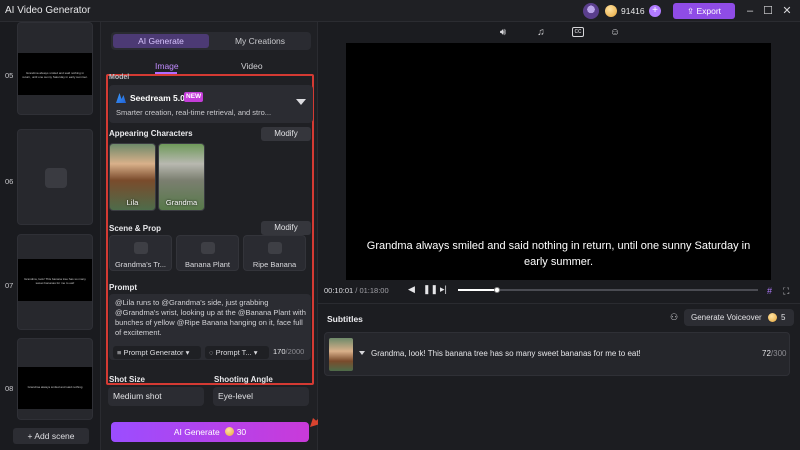 The height and width of the screenshot is (450, 800). I want to click on time-display: 00:10:01 / 01:18:00, so click(356, 290).